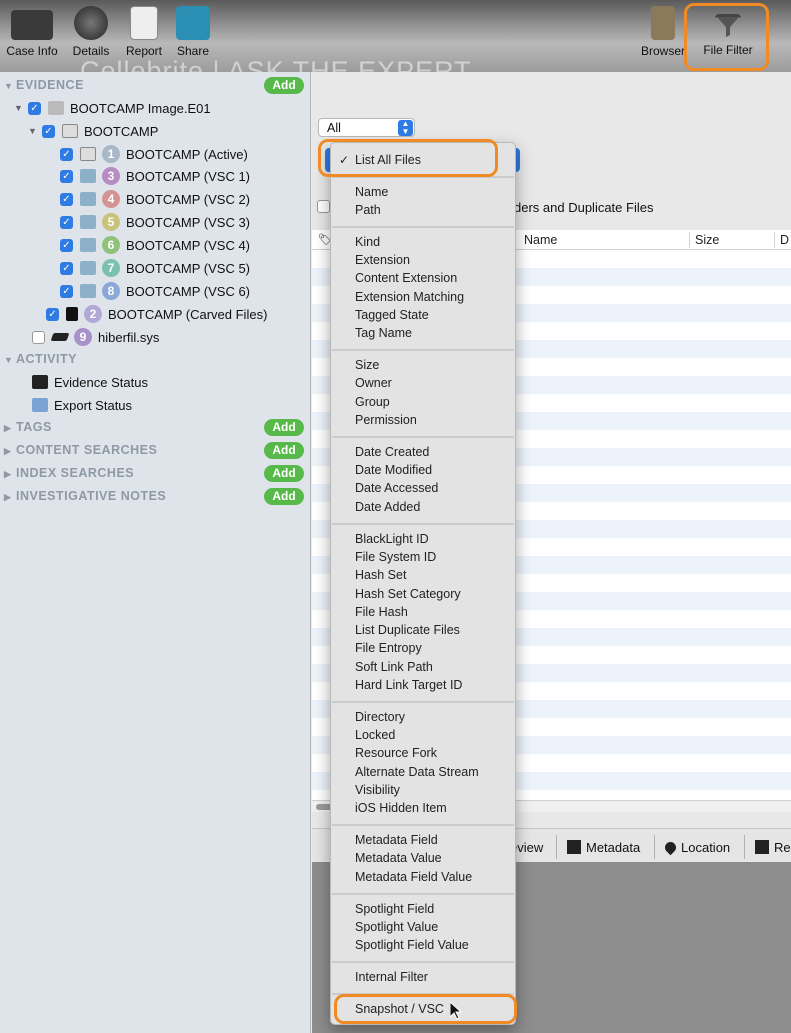  Describe the element at coordinates (394, 667) in the screenshot. I see `menu-item: Soft Link Path` at that location.